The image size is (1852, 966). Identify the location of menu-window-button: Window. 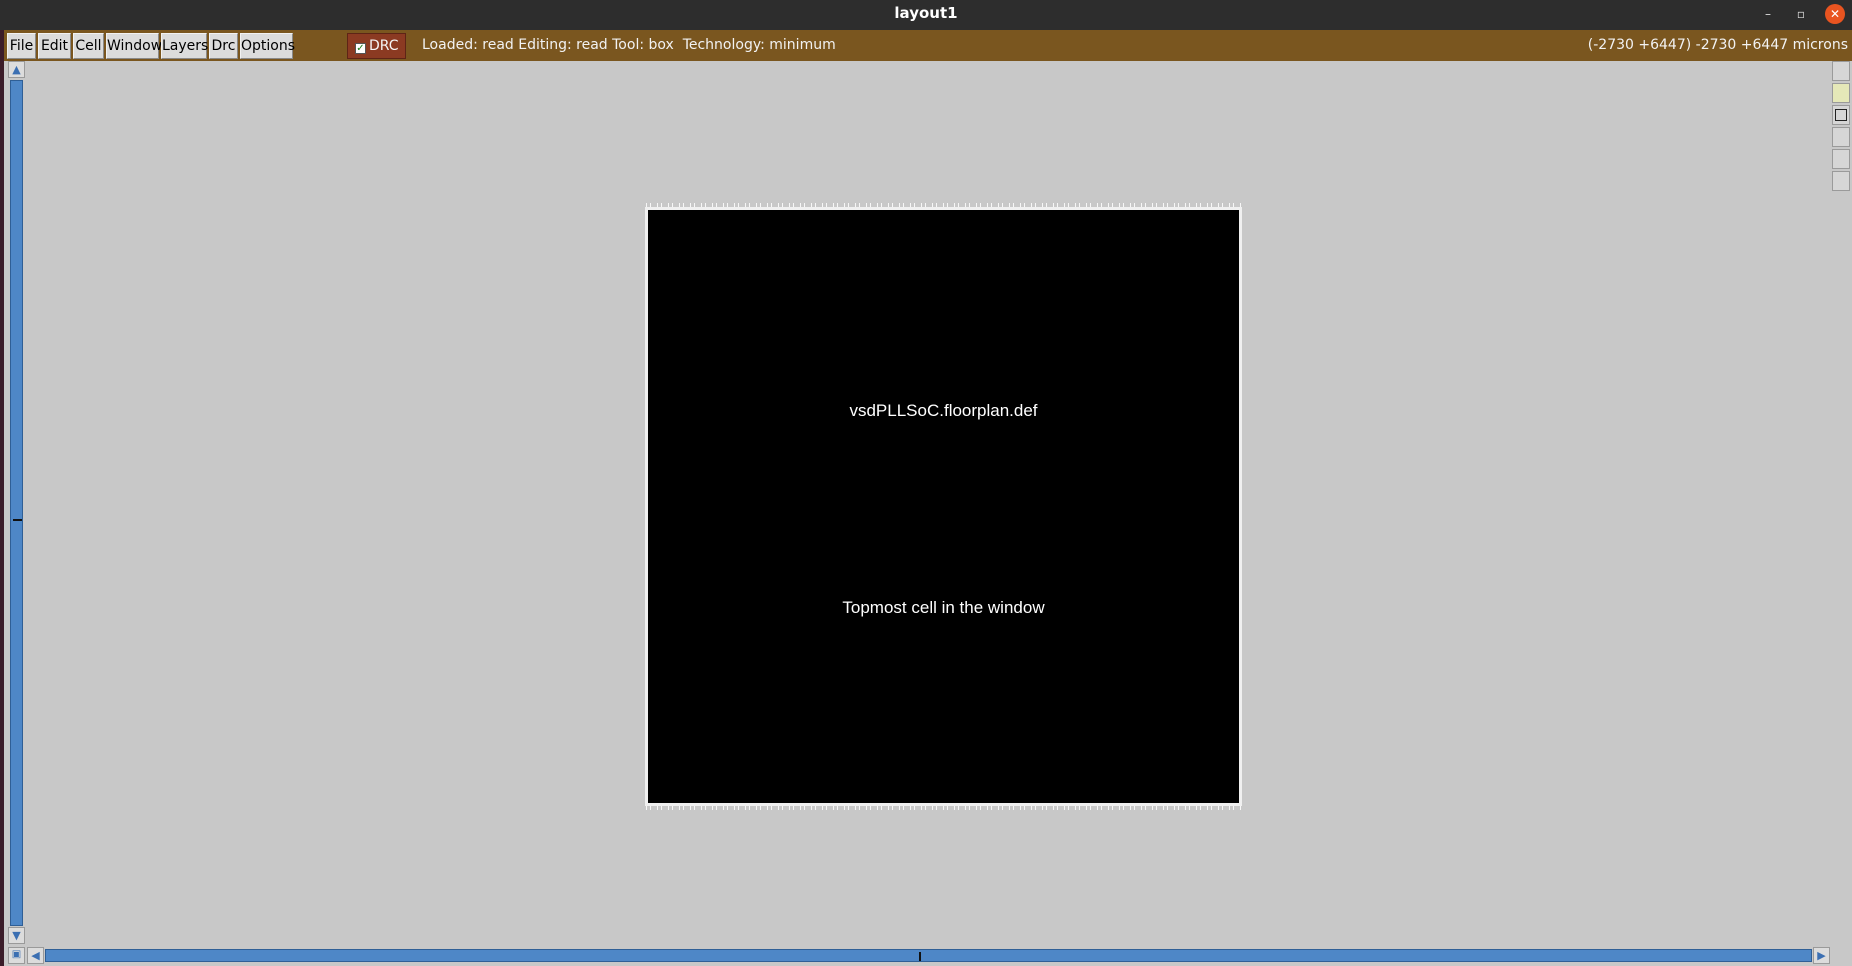
(134, 46).